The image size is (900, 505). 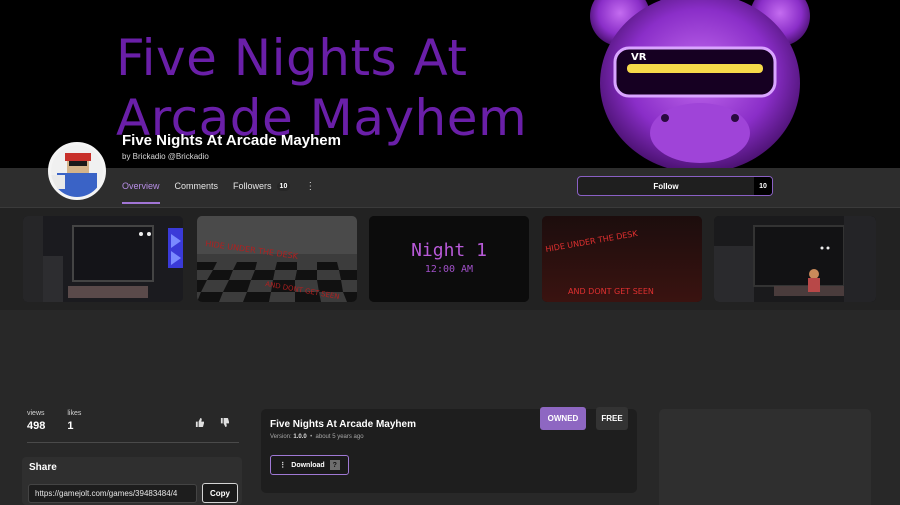 I want to click on views-stat: views 498, so click(x=36, y=421).